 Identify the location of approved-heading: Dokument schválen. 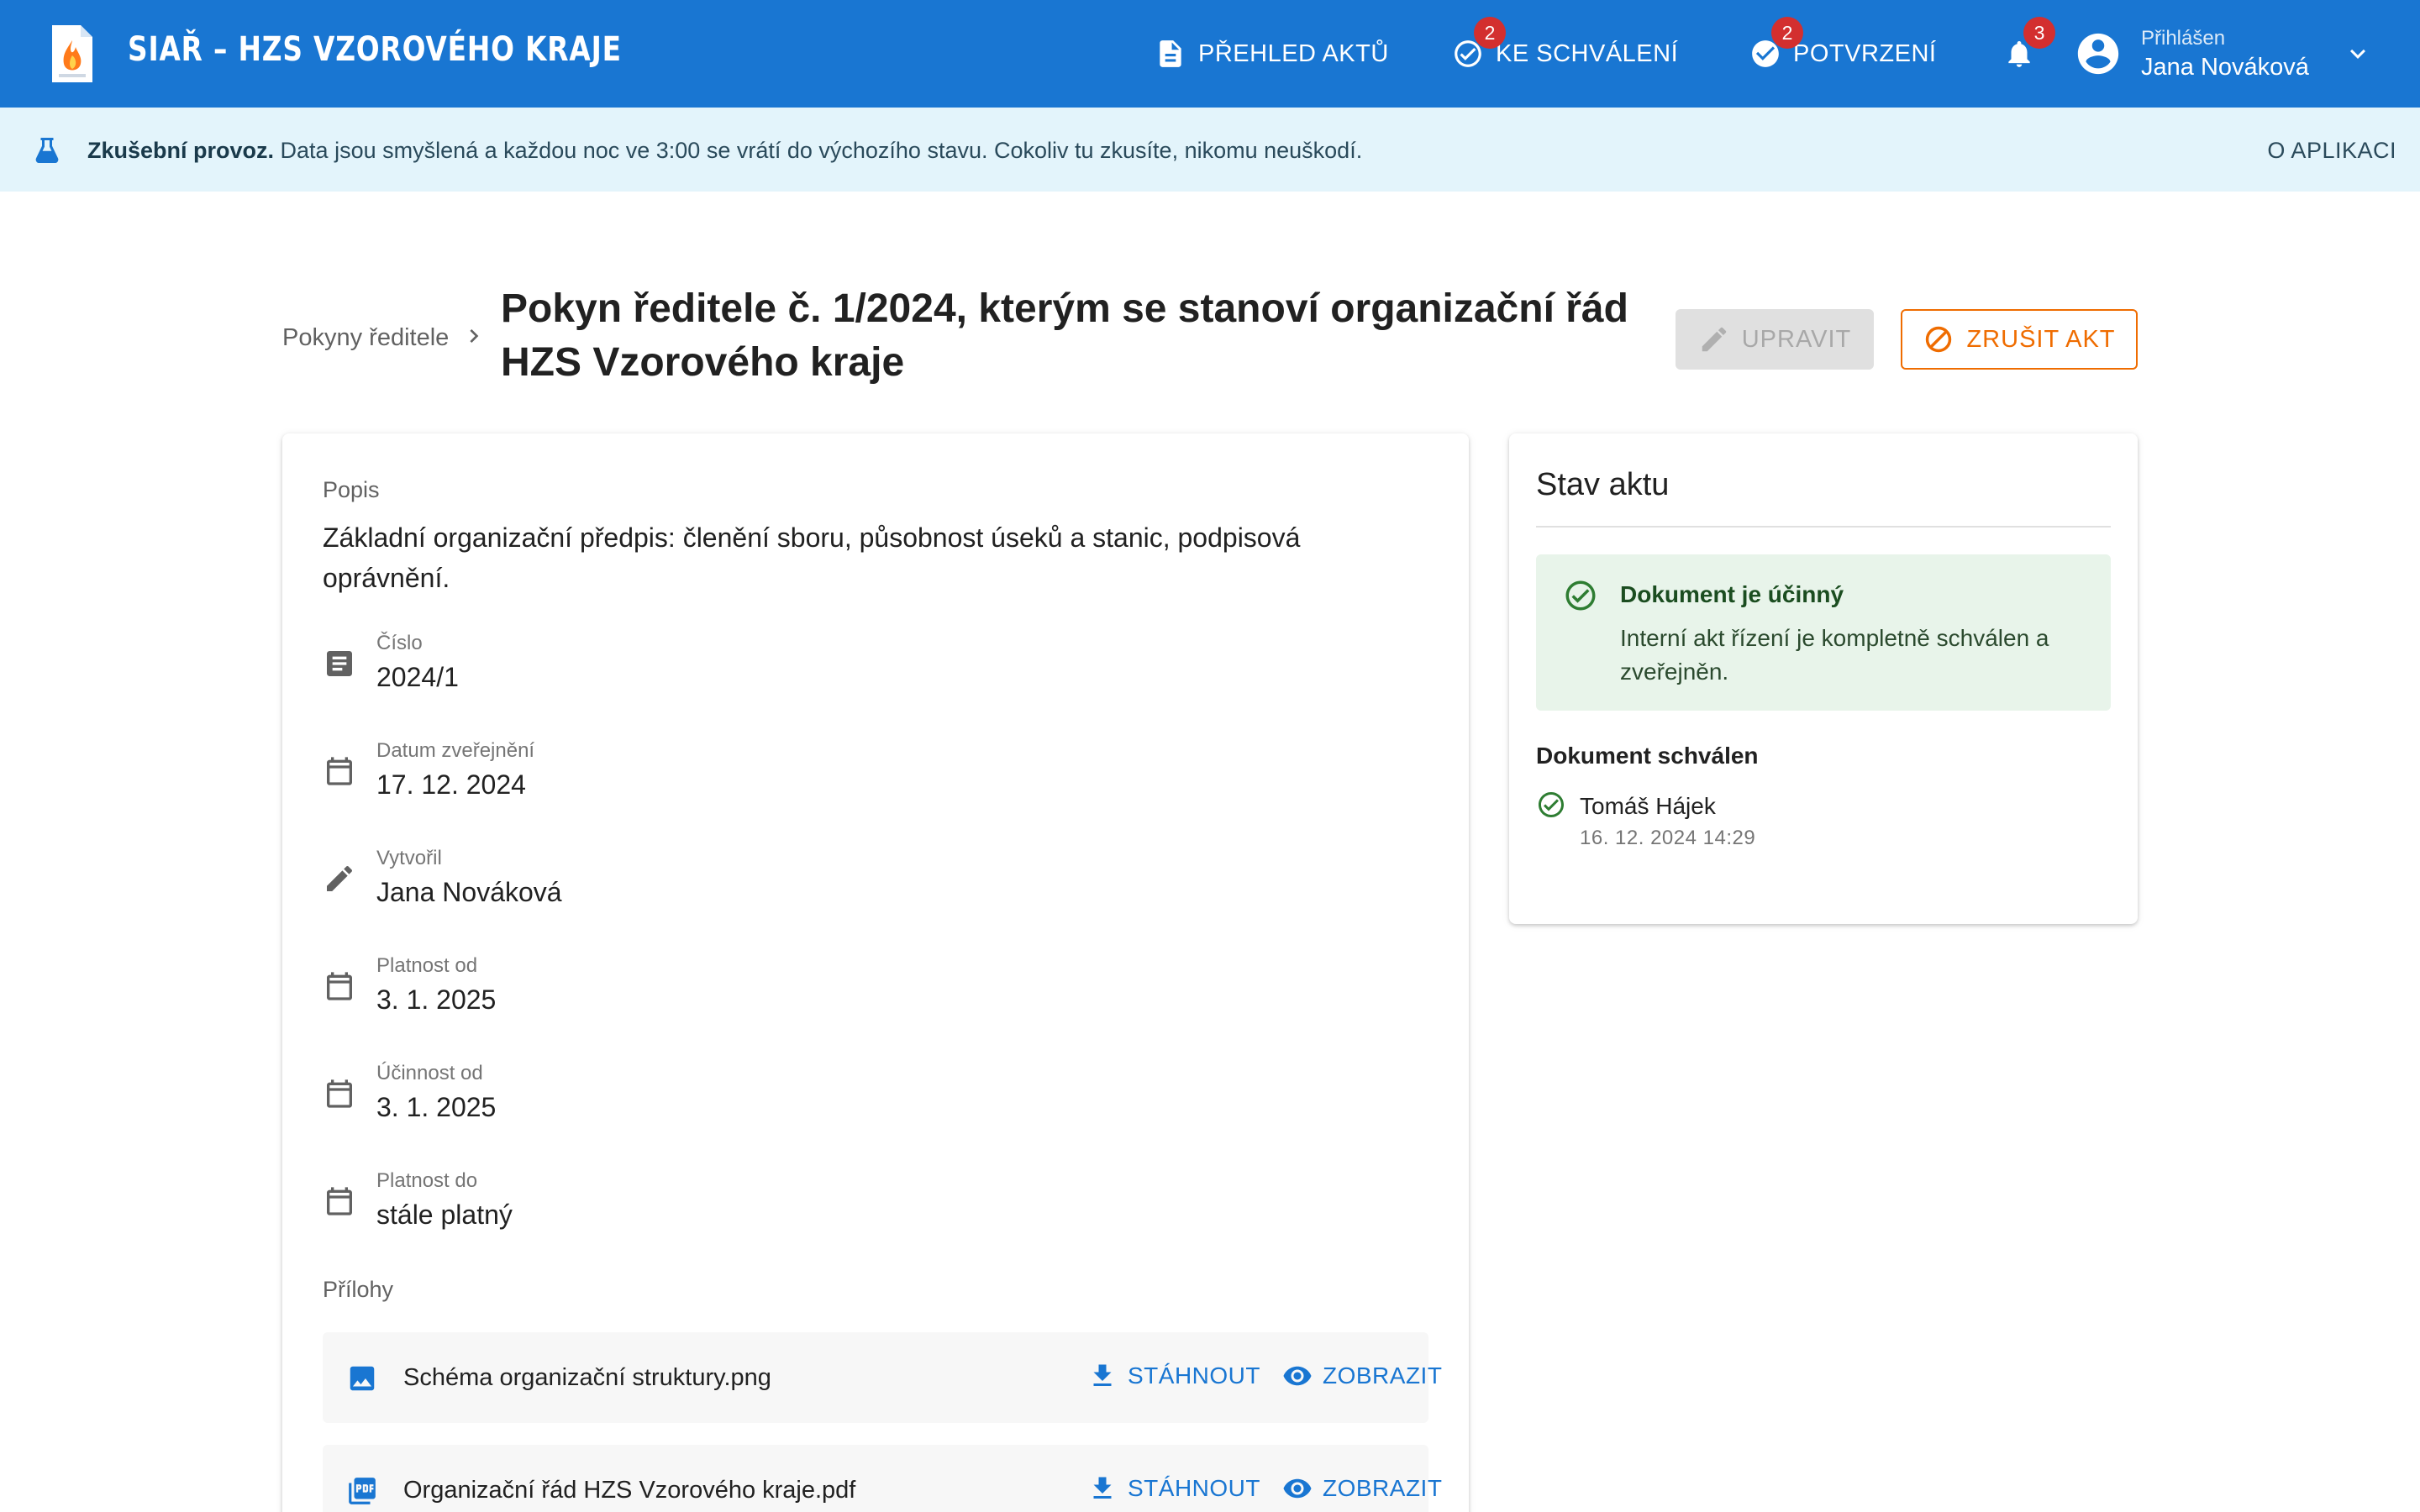
(1648, 756).